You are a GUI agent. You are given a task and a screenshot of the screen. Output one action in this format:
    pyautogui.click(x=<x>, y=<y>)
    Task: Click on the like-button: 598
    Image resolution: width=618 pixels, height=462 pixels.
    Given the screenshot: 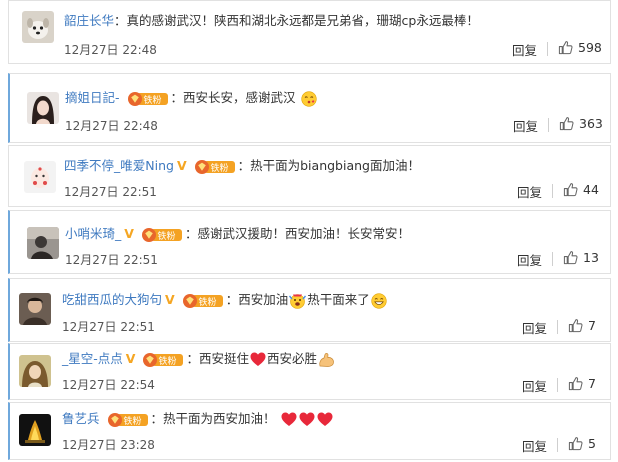 What is the action you would take?
    pyautogui.click(x=580, y=47)
    